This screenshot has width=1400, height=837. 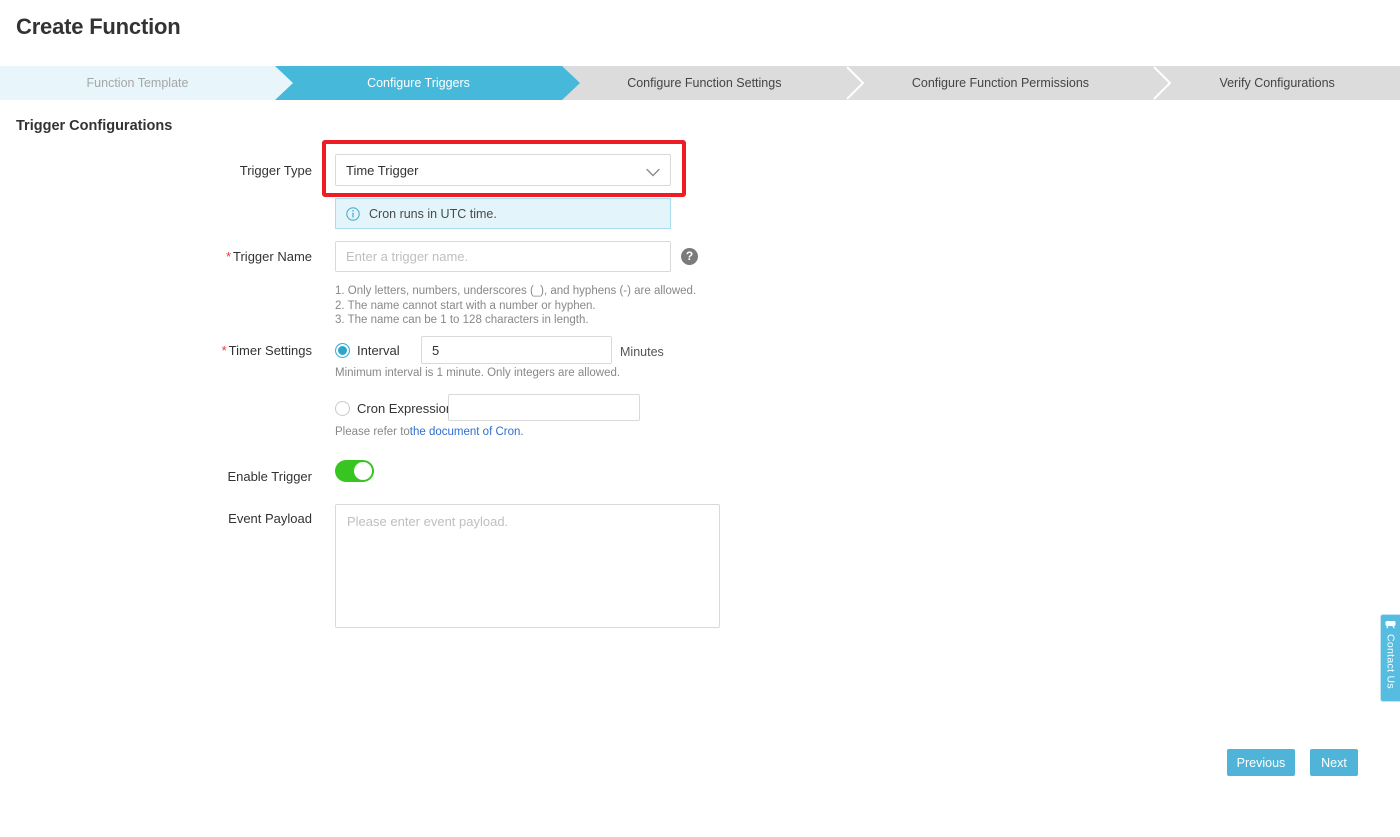 I want to click on section-title: Trigger Configurations, so click(x=94, y=126).